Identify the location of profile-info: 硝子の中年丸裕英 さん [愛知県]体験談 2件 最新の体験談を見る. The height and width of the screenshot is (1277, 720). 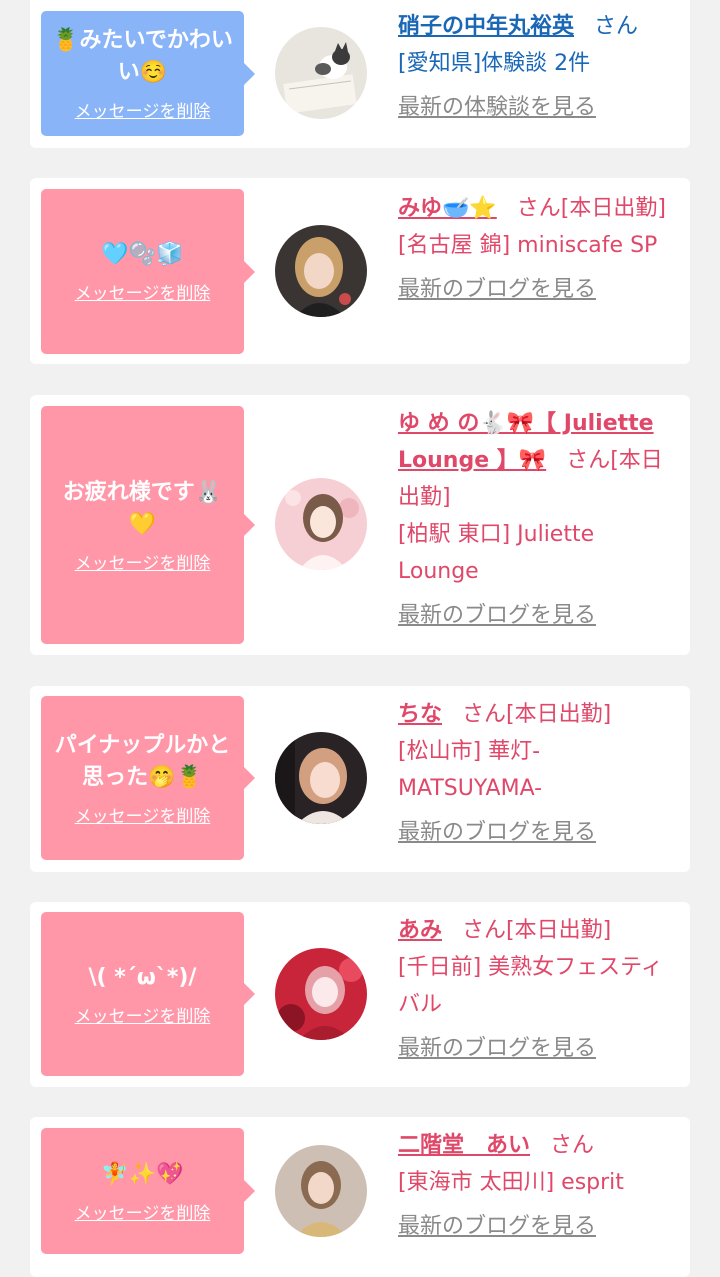
(538, 67).